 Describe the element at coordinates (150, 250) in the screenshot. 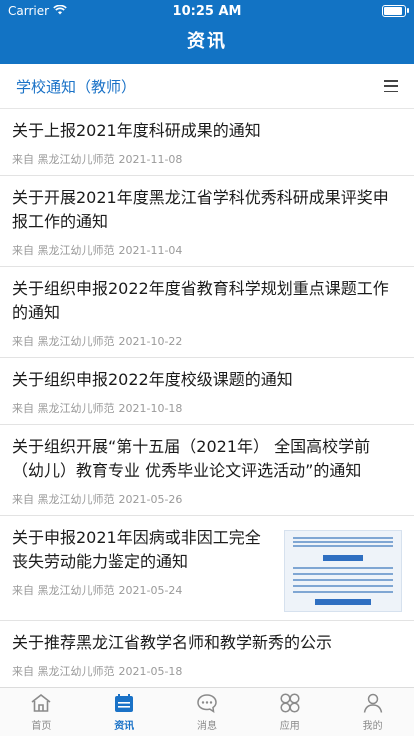

I see `news-date: 2021-11-04` at that location.